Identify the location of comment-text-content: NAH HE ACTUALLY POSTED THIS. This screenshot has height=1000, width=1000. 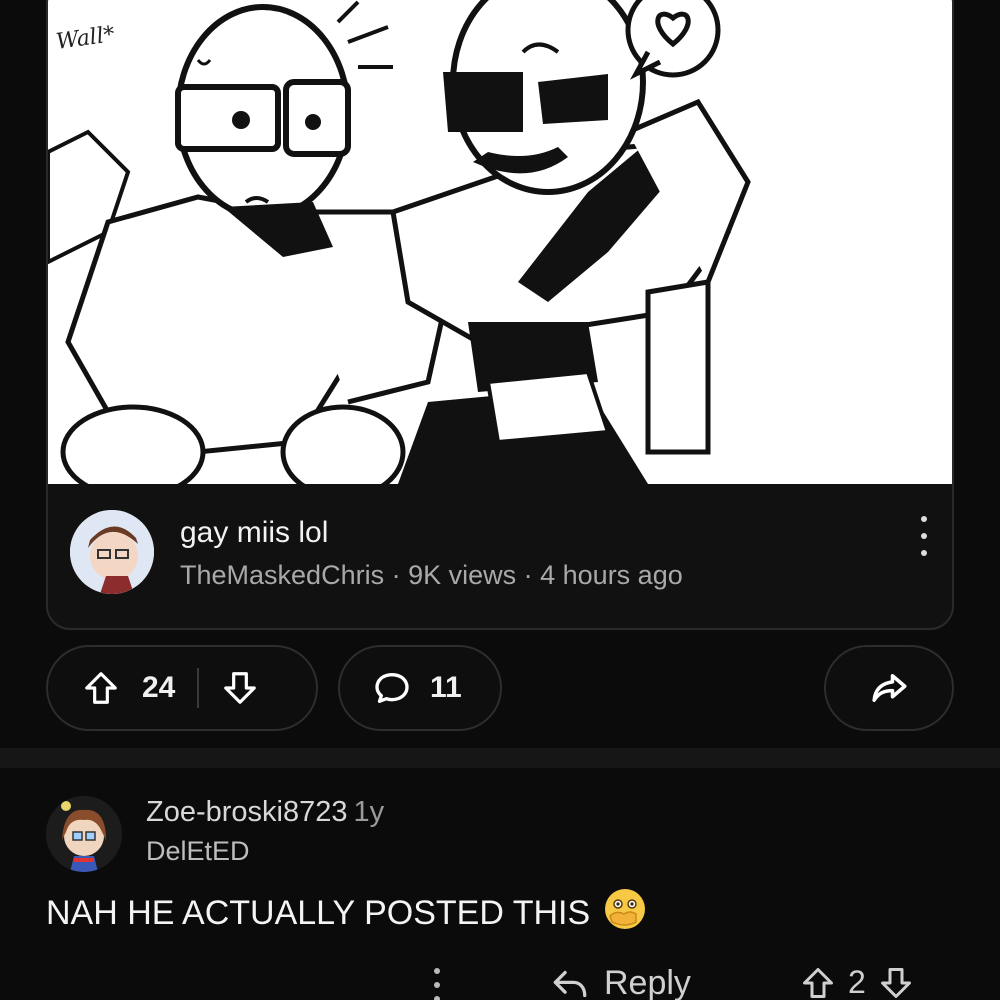
(318, 913).